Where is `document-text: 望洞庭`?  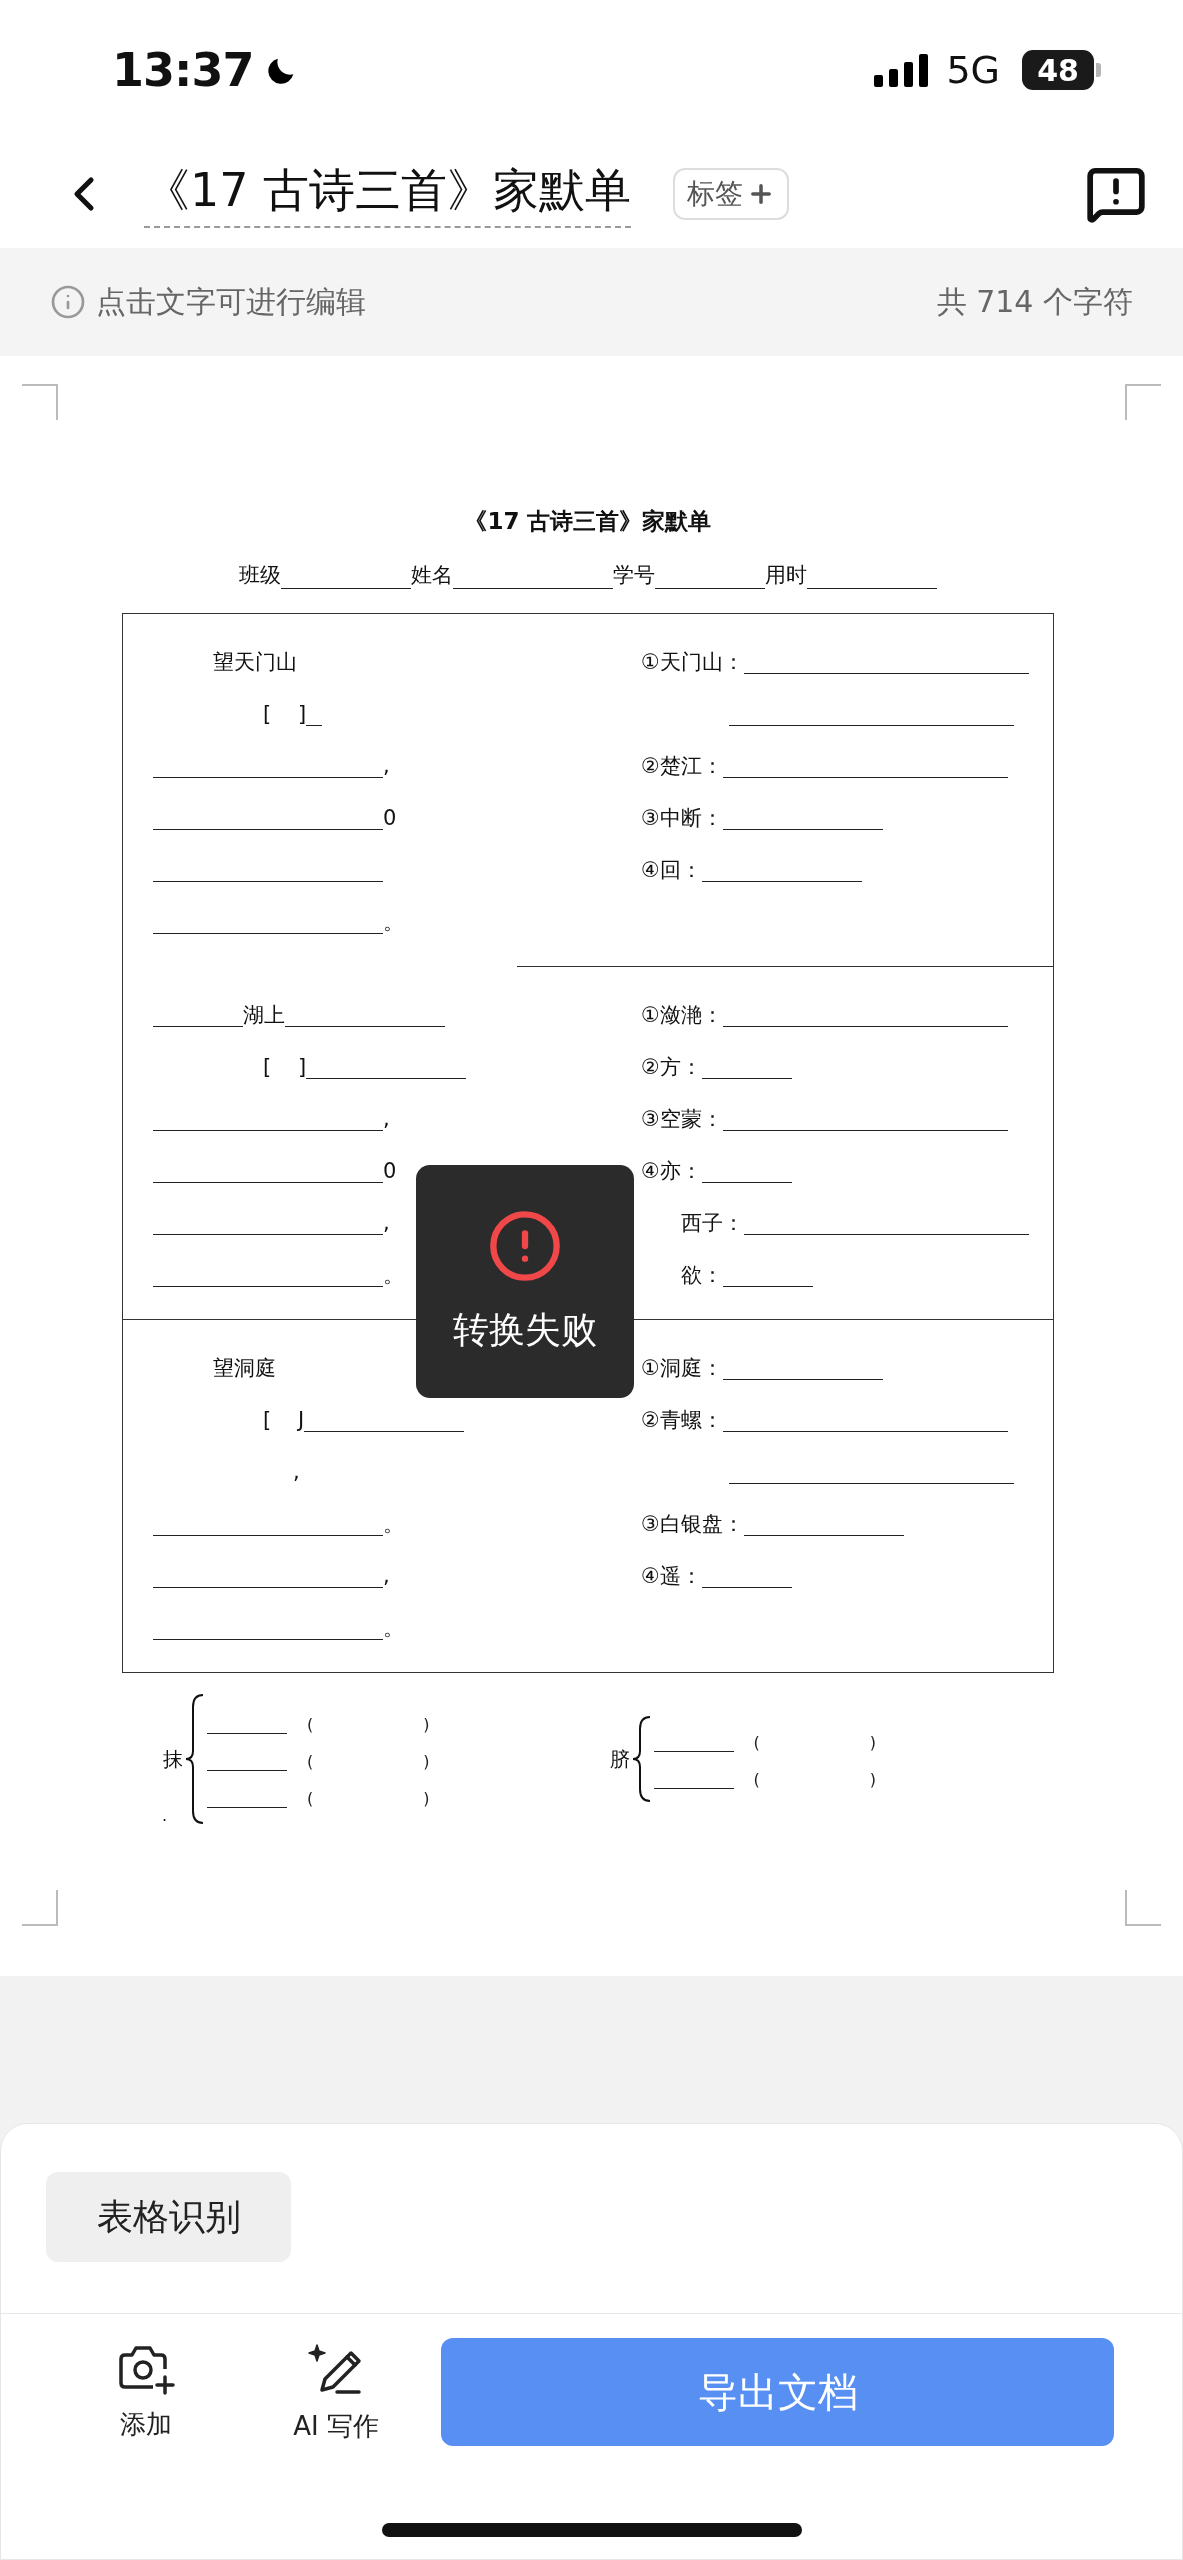
document-text: 望洞庭 is located at coordinates (244, 1368).